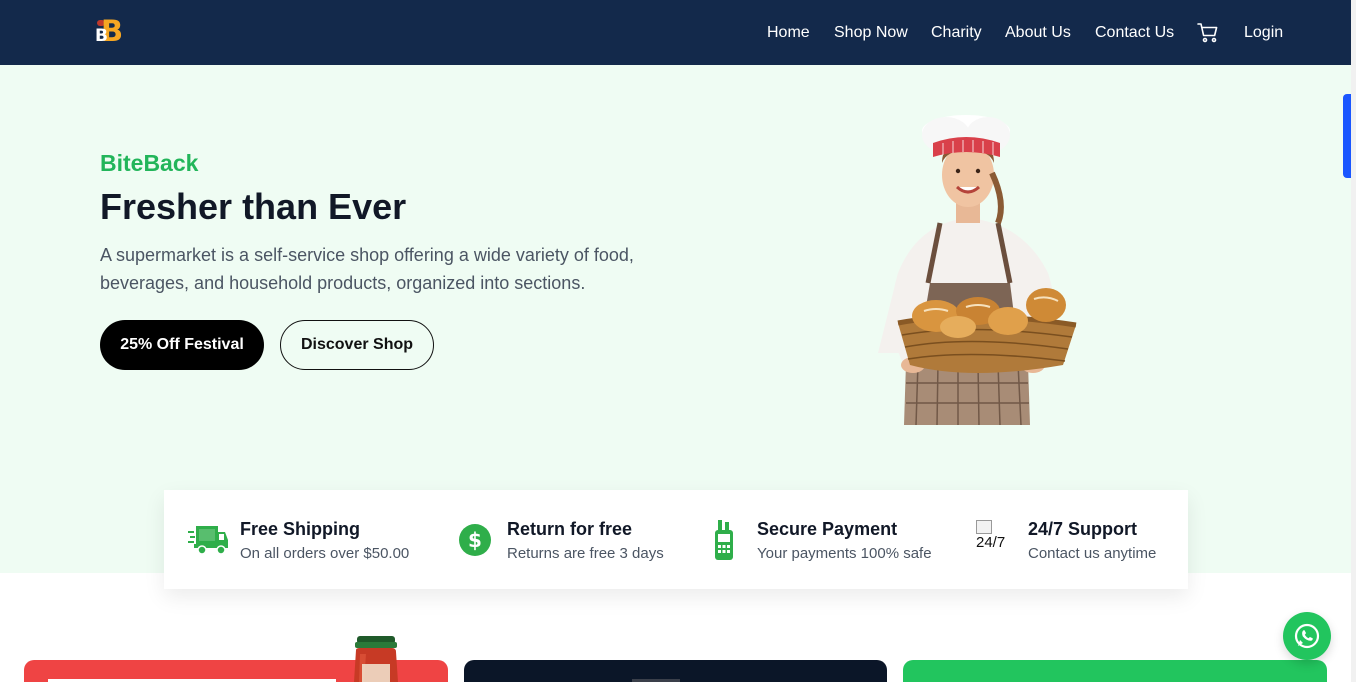  Describe the element at coordinates (253, 206) in the screenshot. I see `hero-headline: Fresher than Ever` at that location.